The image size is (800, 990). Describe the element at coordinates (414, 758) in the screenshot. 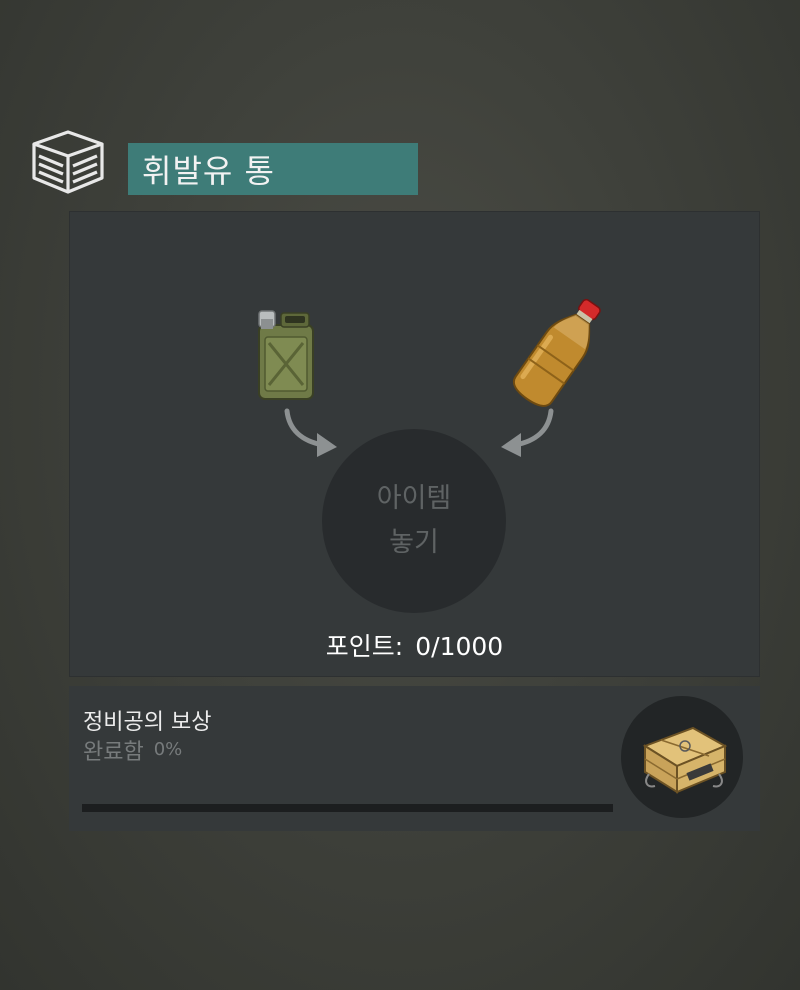

I see `reward-panel: 정비공의 보상 완료함 0%` at that location.